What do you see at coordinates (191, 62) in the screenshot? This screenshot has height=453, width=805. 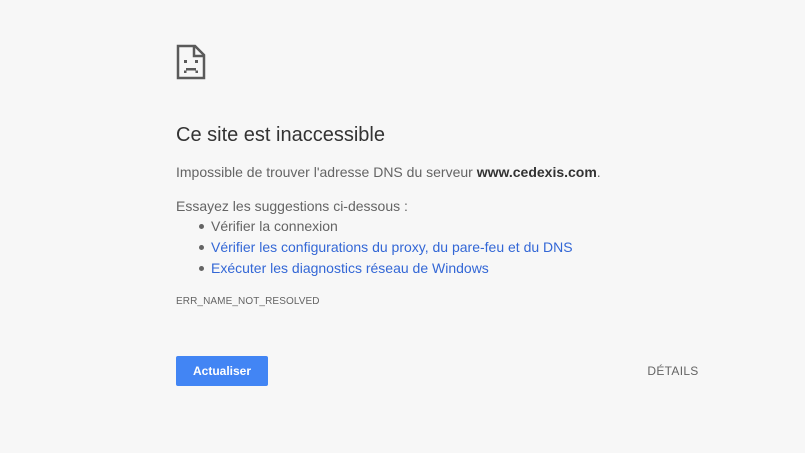 I see `sad-page-icon` at bounding box center [191, 62].